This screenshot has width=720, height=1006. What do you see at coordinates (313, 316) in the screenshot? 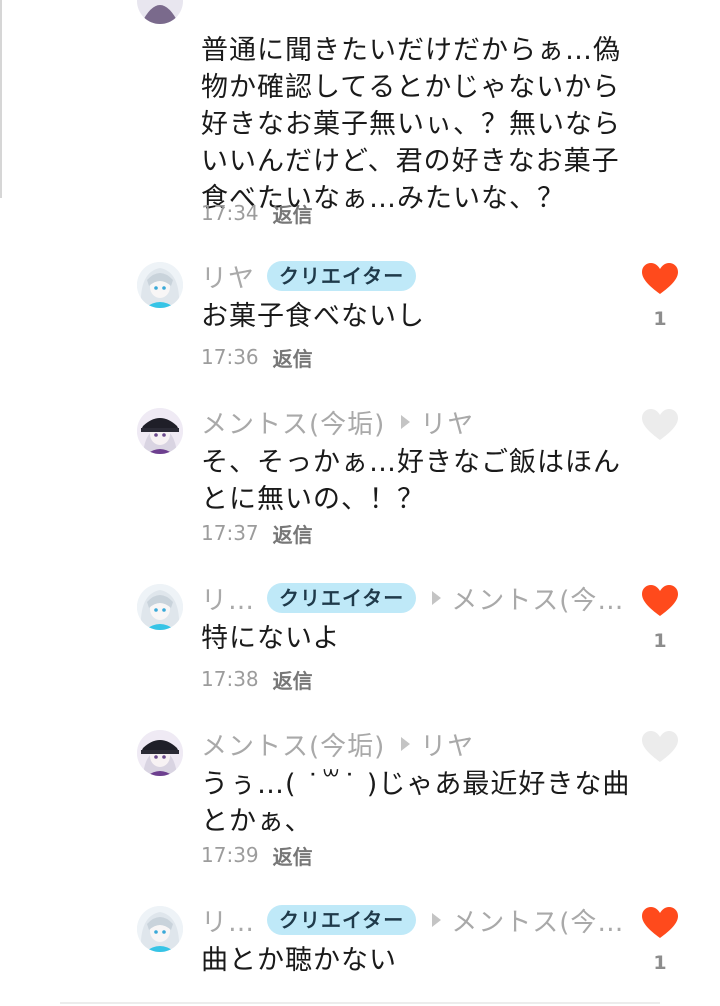
I see `comment-body: お菓子食べないし` at bounding box center [313, 316].